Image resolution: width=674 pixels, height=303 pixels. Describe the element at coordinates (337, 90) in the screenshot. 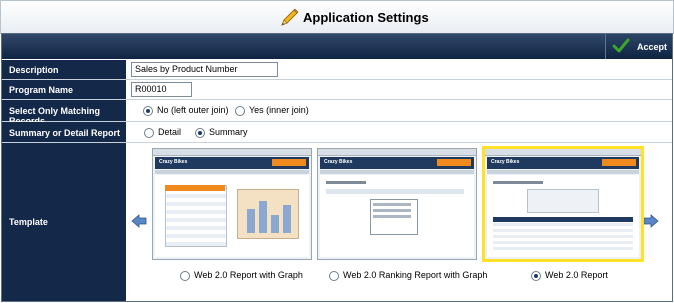

I see `program-name-row: Program Name R00010` at that location.